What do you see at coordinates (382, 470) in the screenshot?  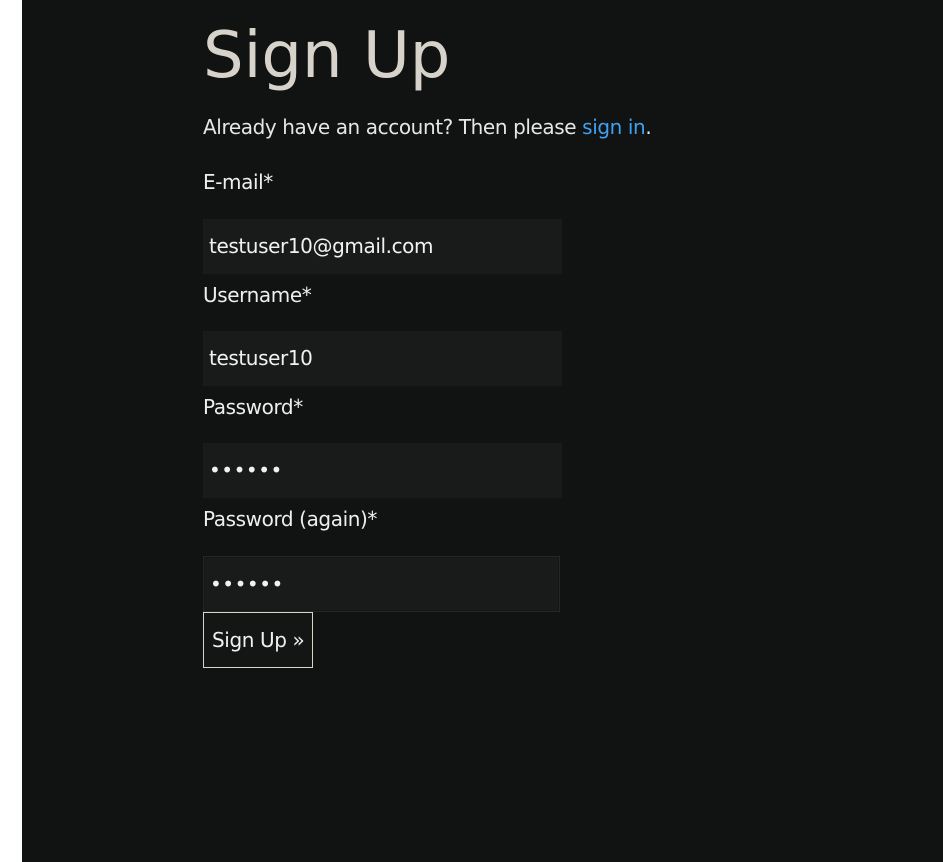 I see `password-field` at bounding box center [382, 470].